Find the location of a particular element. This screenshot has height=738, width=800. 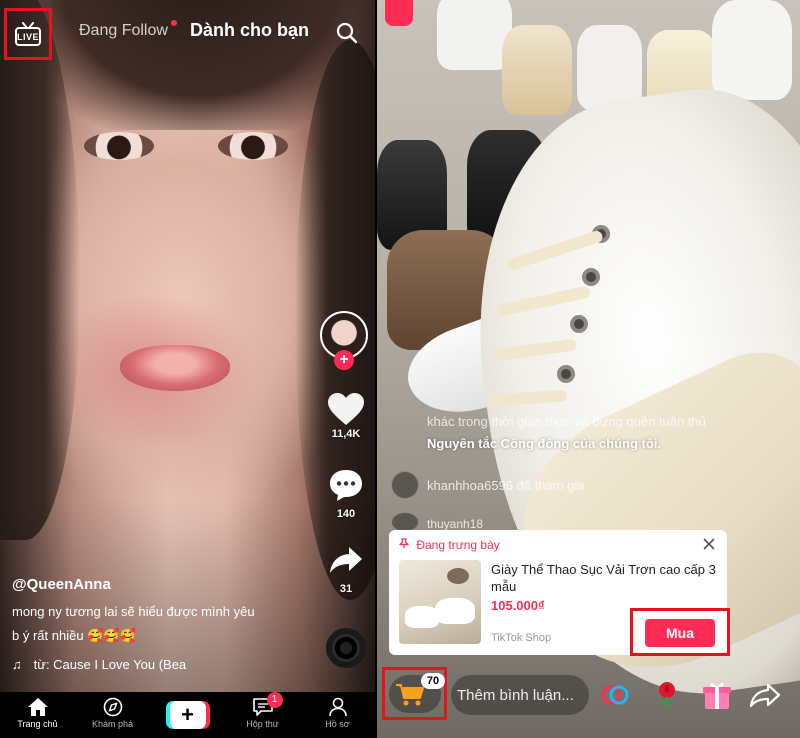

music-row: ♫ từ: Cause I Love You (Bea is located at coordinates (99, 664).